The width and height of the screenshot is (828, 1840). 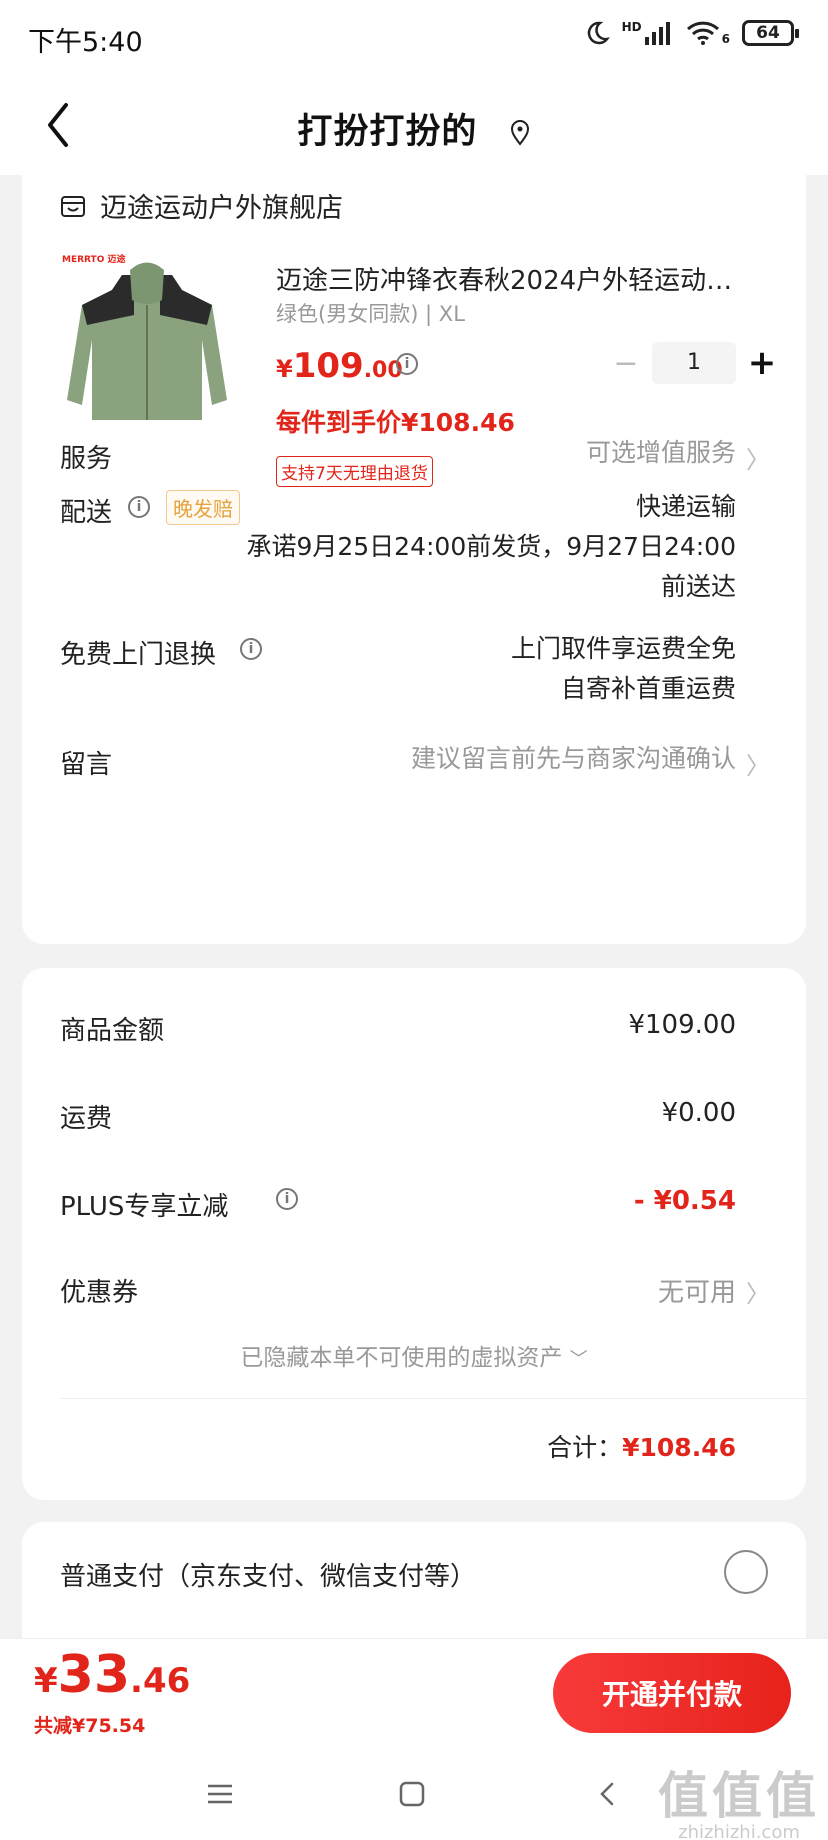 What do you see at coordinates (648, 688) in the screenshot?
I see `free-return-line2: 自寄补首重运费` at bounding box center [648, 688].